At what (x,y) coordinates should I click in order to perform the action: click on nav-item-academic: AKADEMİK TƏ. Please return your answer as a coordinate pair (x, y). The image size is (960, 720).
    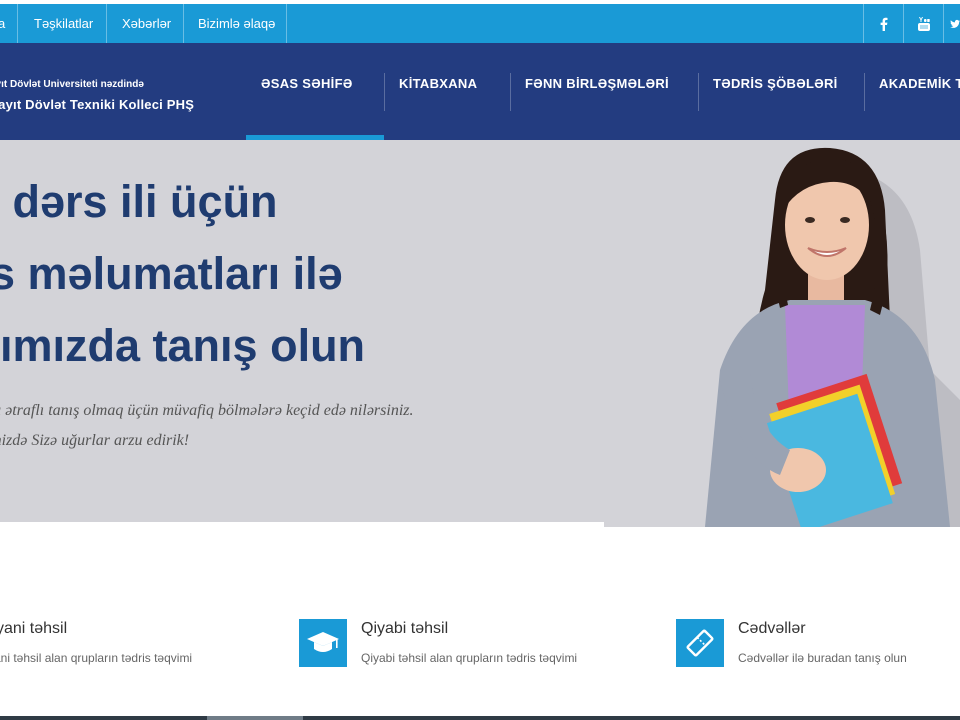
    Looking at the image, I should click on (919, 91).